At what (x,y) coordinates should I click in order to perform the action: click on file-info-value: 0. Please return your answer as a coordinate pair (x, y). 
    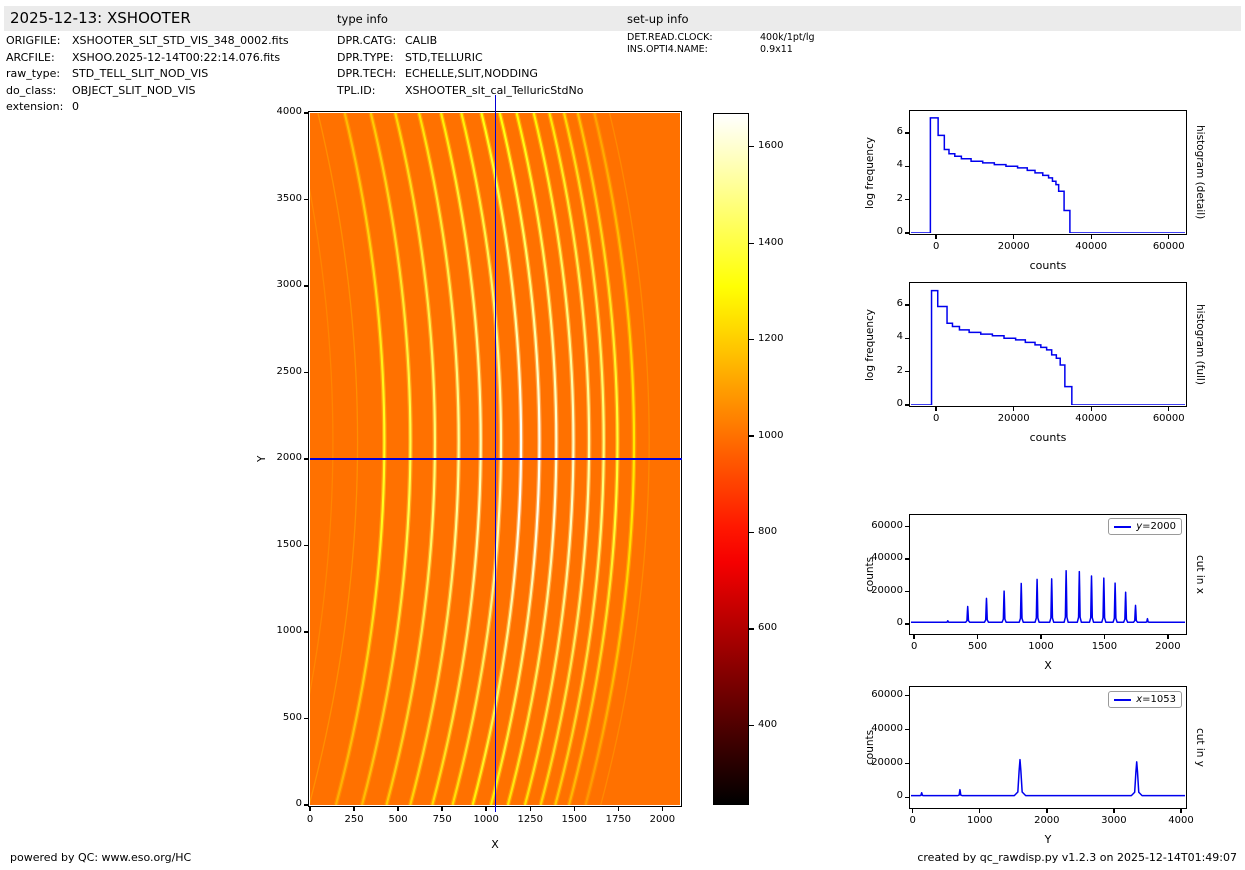
    Looking at the image, I should click on (75, 107).